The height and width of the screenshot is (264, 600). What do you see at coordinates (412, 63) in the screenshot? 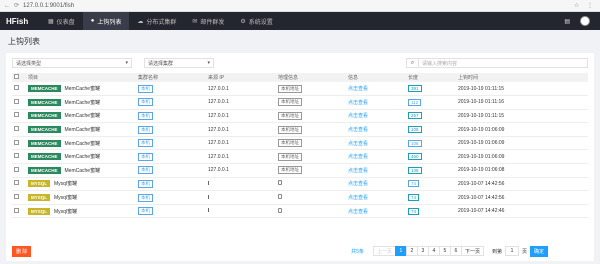
I see `search-icon: ⌕` at bounding box center [412, 63].